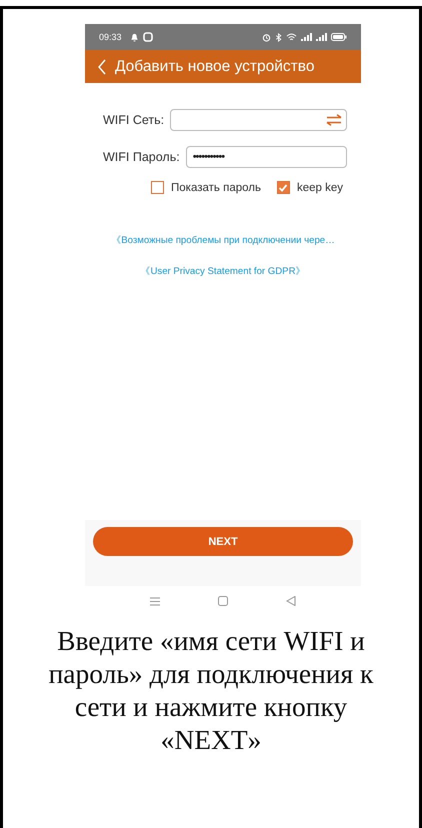 This screenshot has width=422, height=828. Describe the element at coordinates (223, 541) in the screenshot. I see `next-button: NEXT` at that location.